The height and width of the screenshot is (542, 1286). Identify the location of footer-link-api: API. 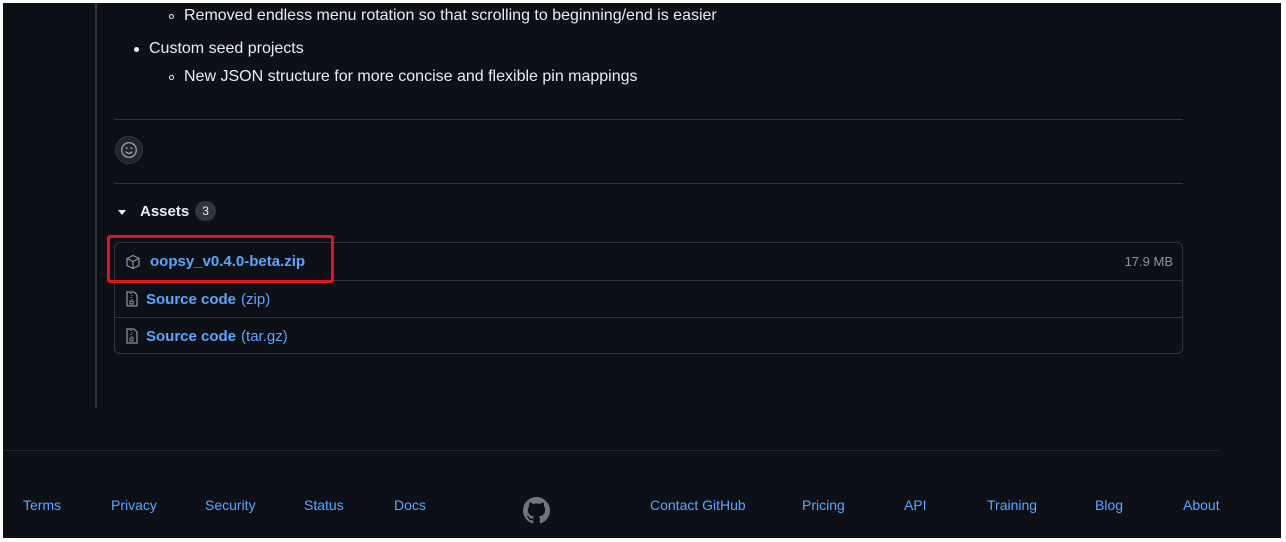
(915, 505).